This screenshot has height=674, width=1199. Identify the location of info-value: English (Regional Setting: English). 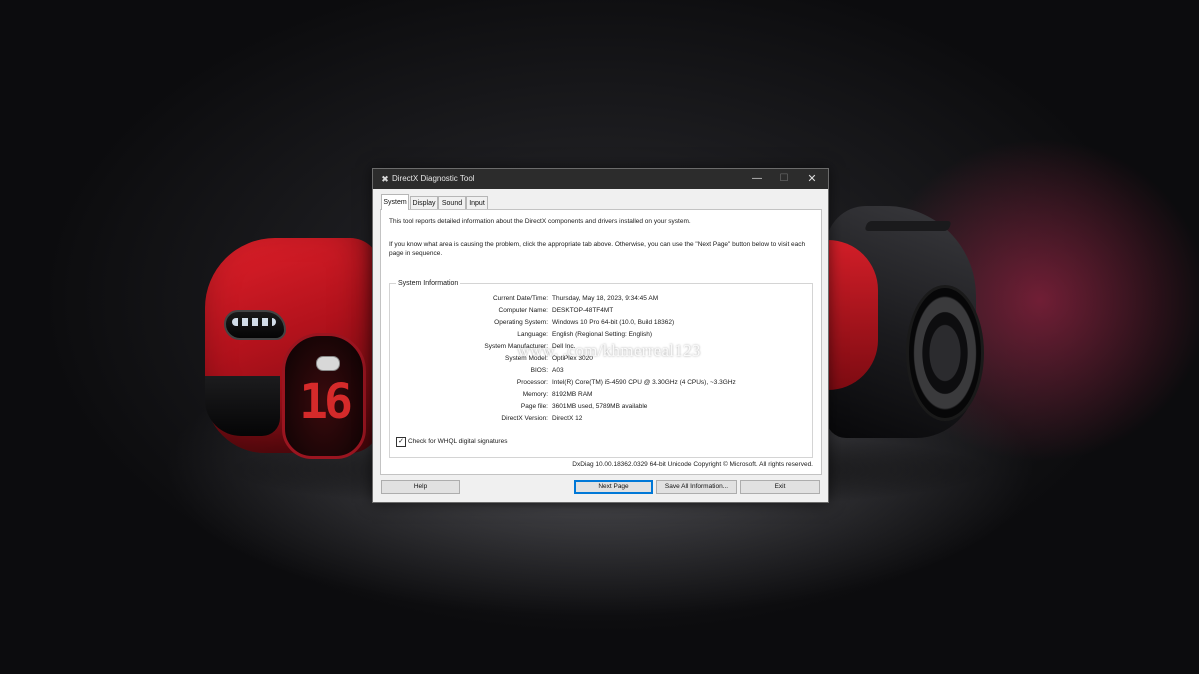
(602, 334).